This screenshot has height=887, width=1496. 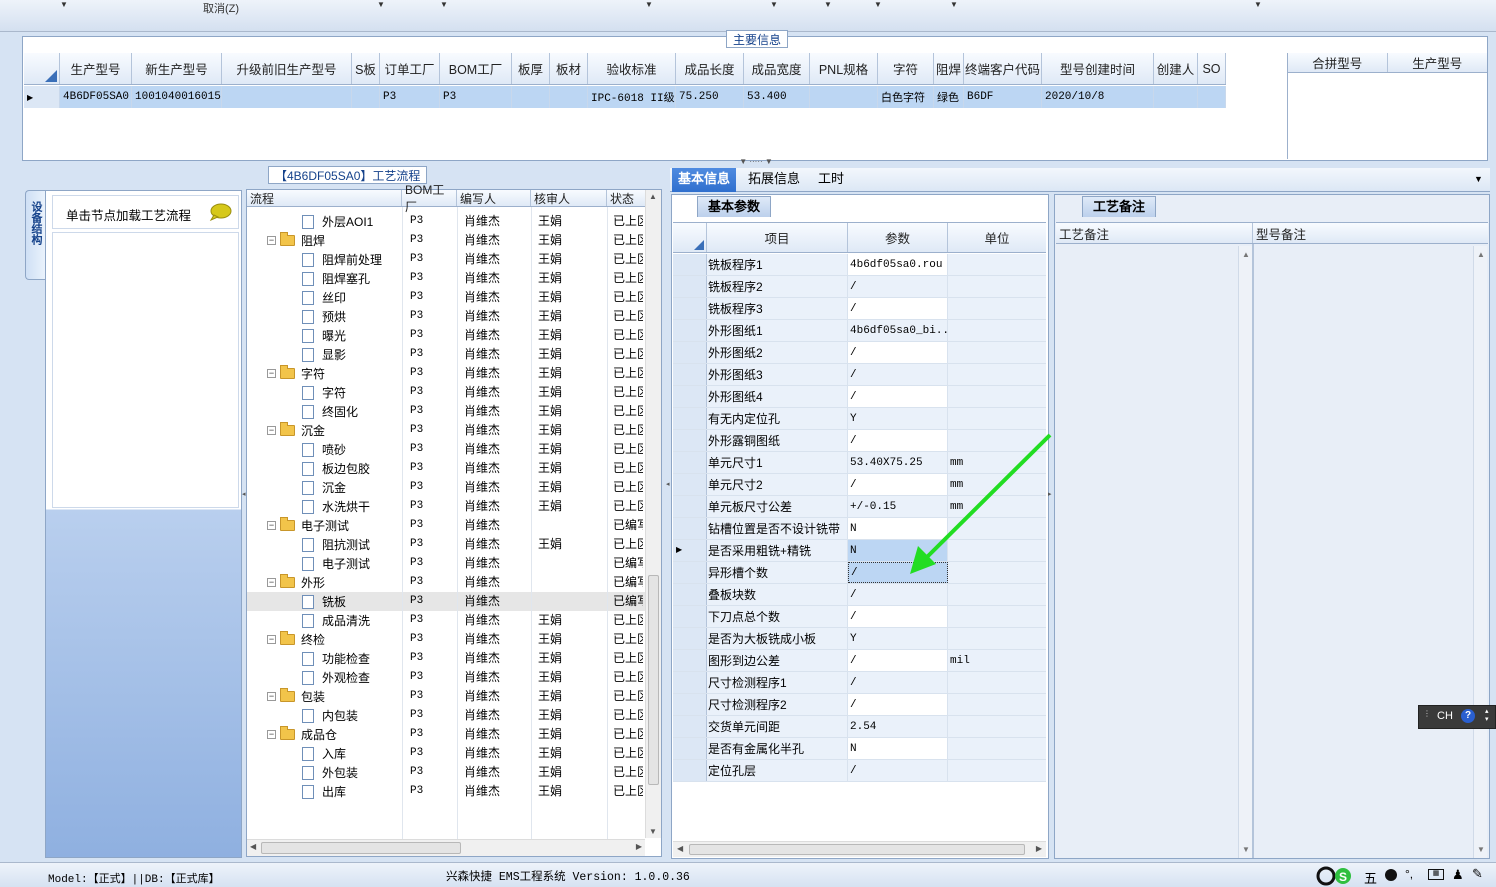 What do you see at coordinates (906, 97) in the screenshot?
I see `table-cell: 白色字符` at bounding box center [906, 97].